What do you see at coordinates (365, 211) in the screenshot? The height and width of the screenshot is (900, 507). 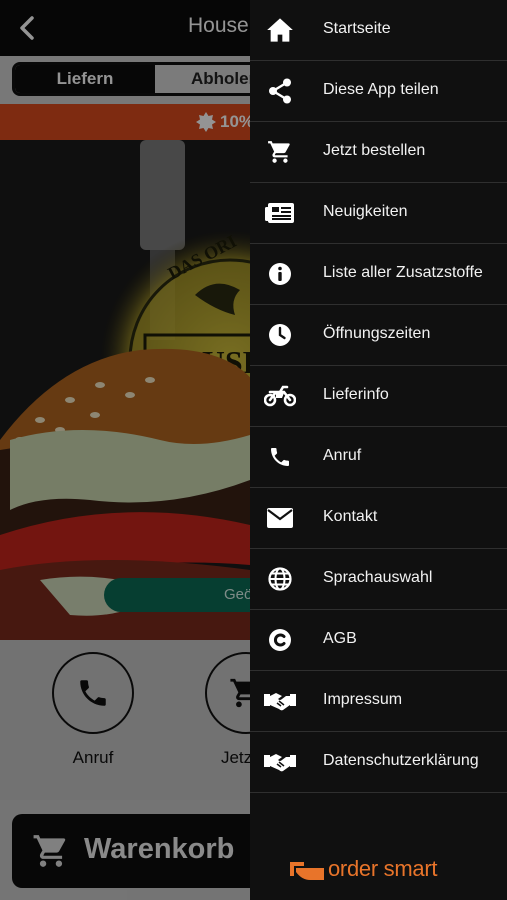 I see `menu-item-label: Neuigkeiten` at bounding box center [365, 211].